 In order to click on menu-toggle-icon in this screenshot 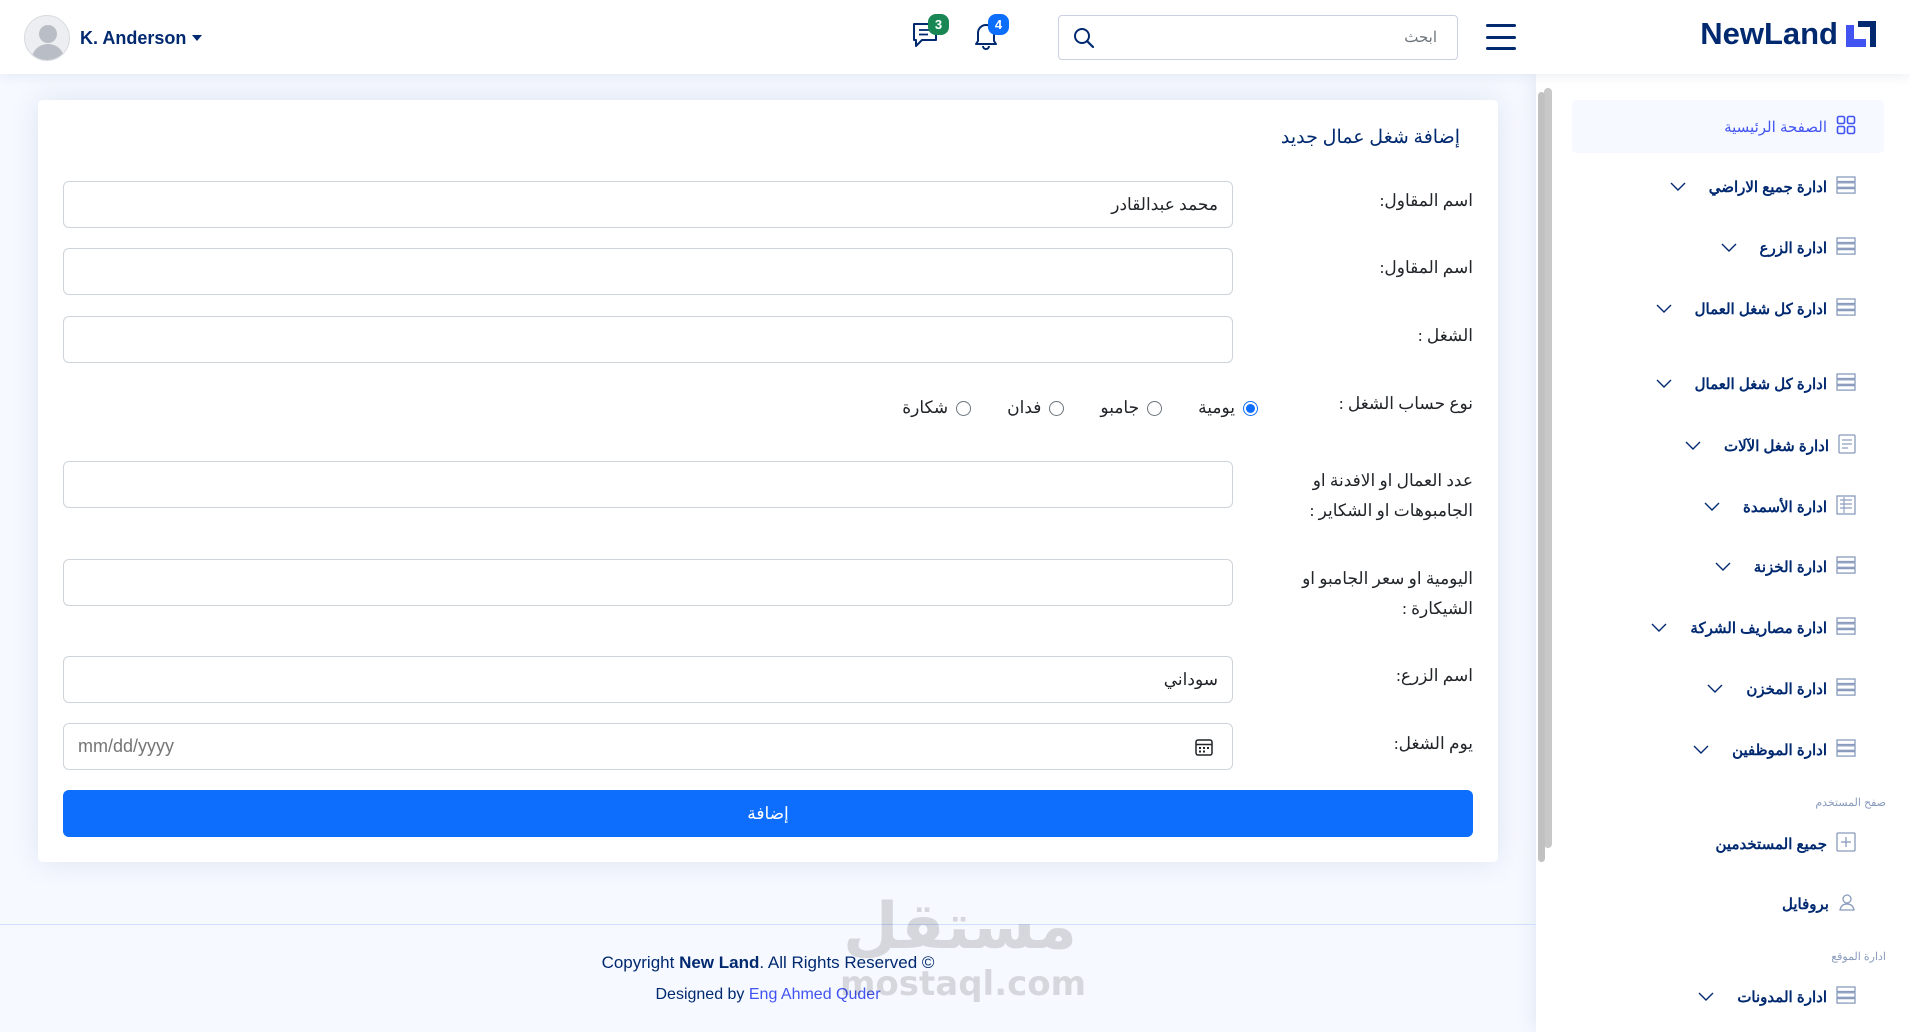, I will do `click(1501, 37)`.